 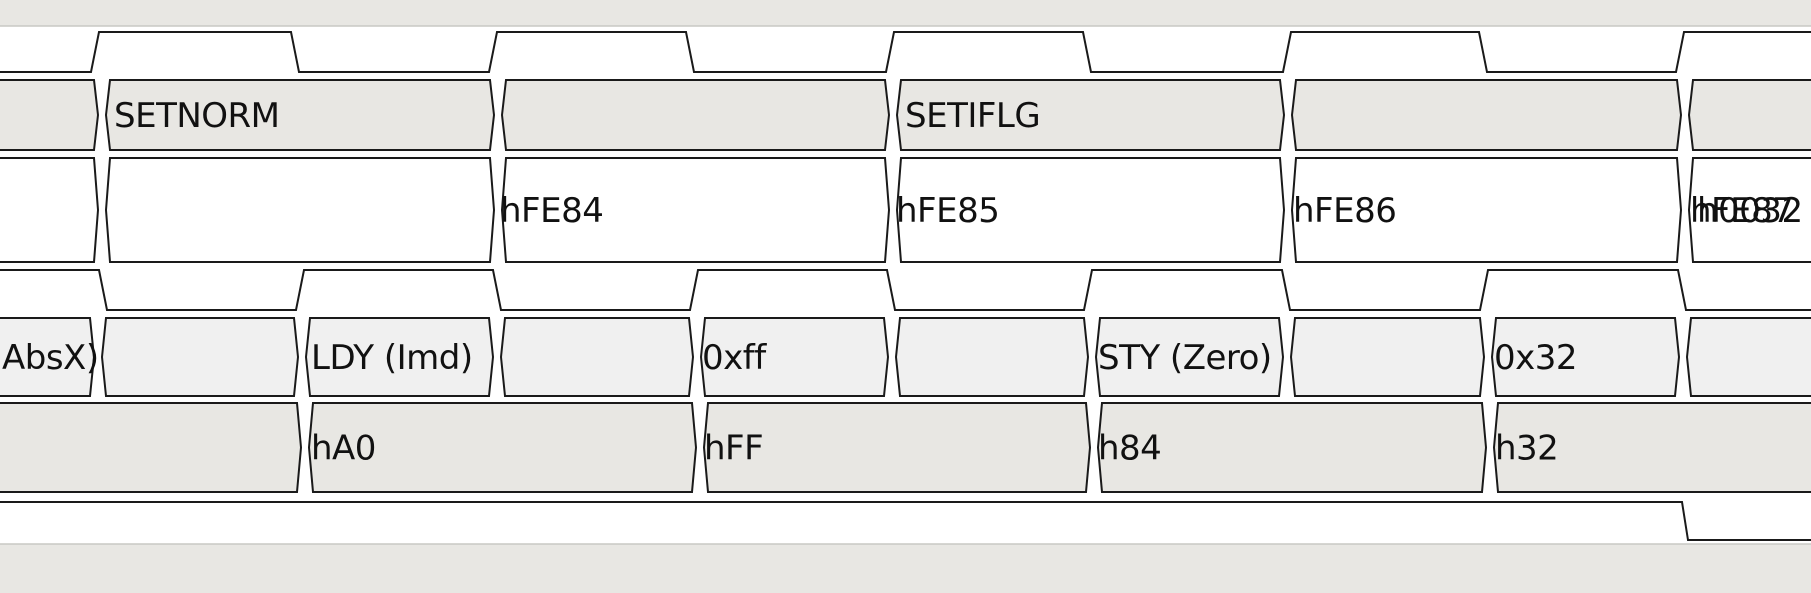 I want to click on bus-value-label: hFE86, so click(x=1344, y=211).